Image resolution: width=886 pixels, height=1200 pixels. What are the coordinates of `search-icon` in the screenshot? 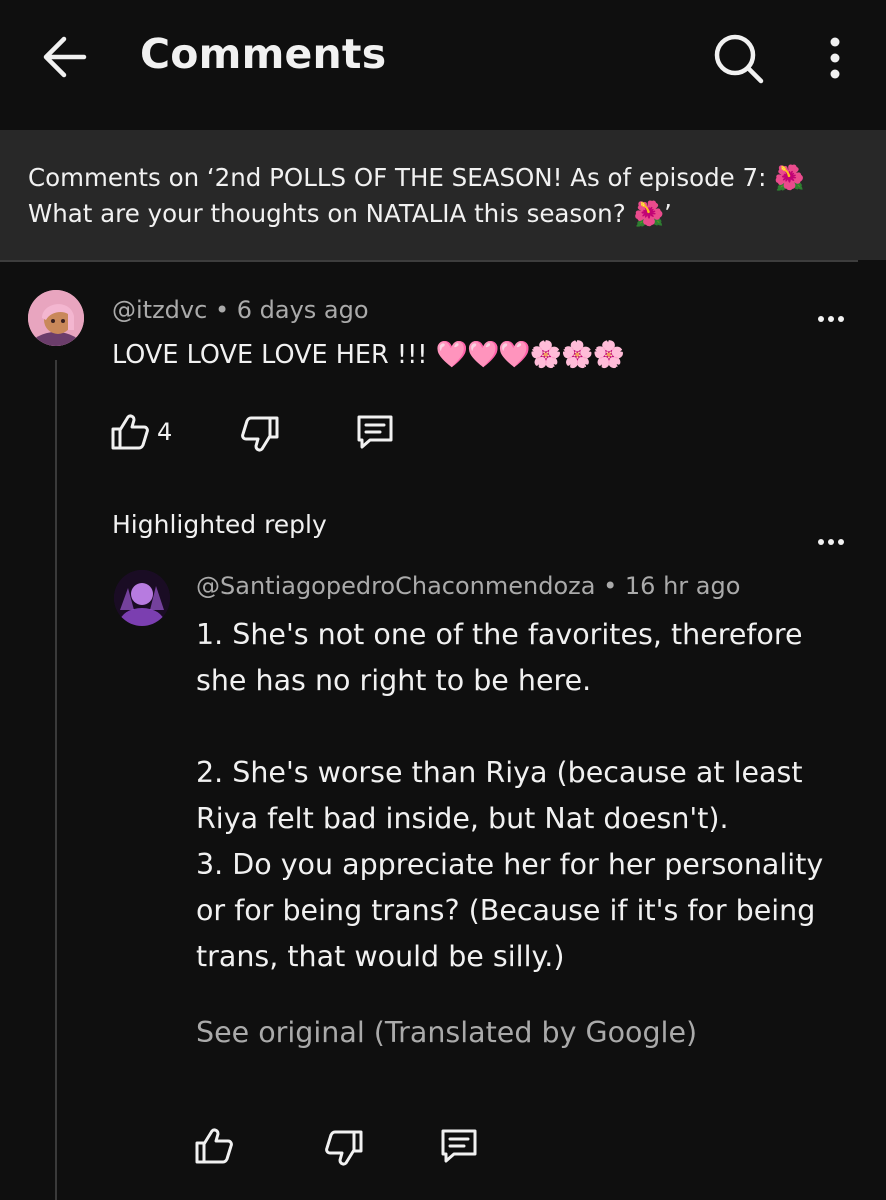 It's located at (738, 58).